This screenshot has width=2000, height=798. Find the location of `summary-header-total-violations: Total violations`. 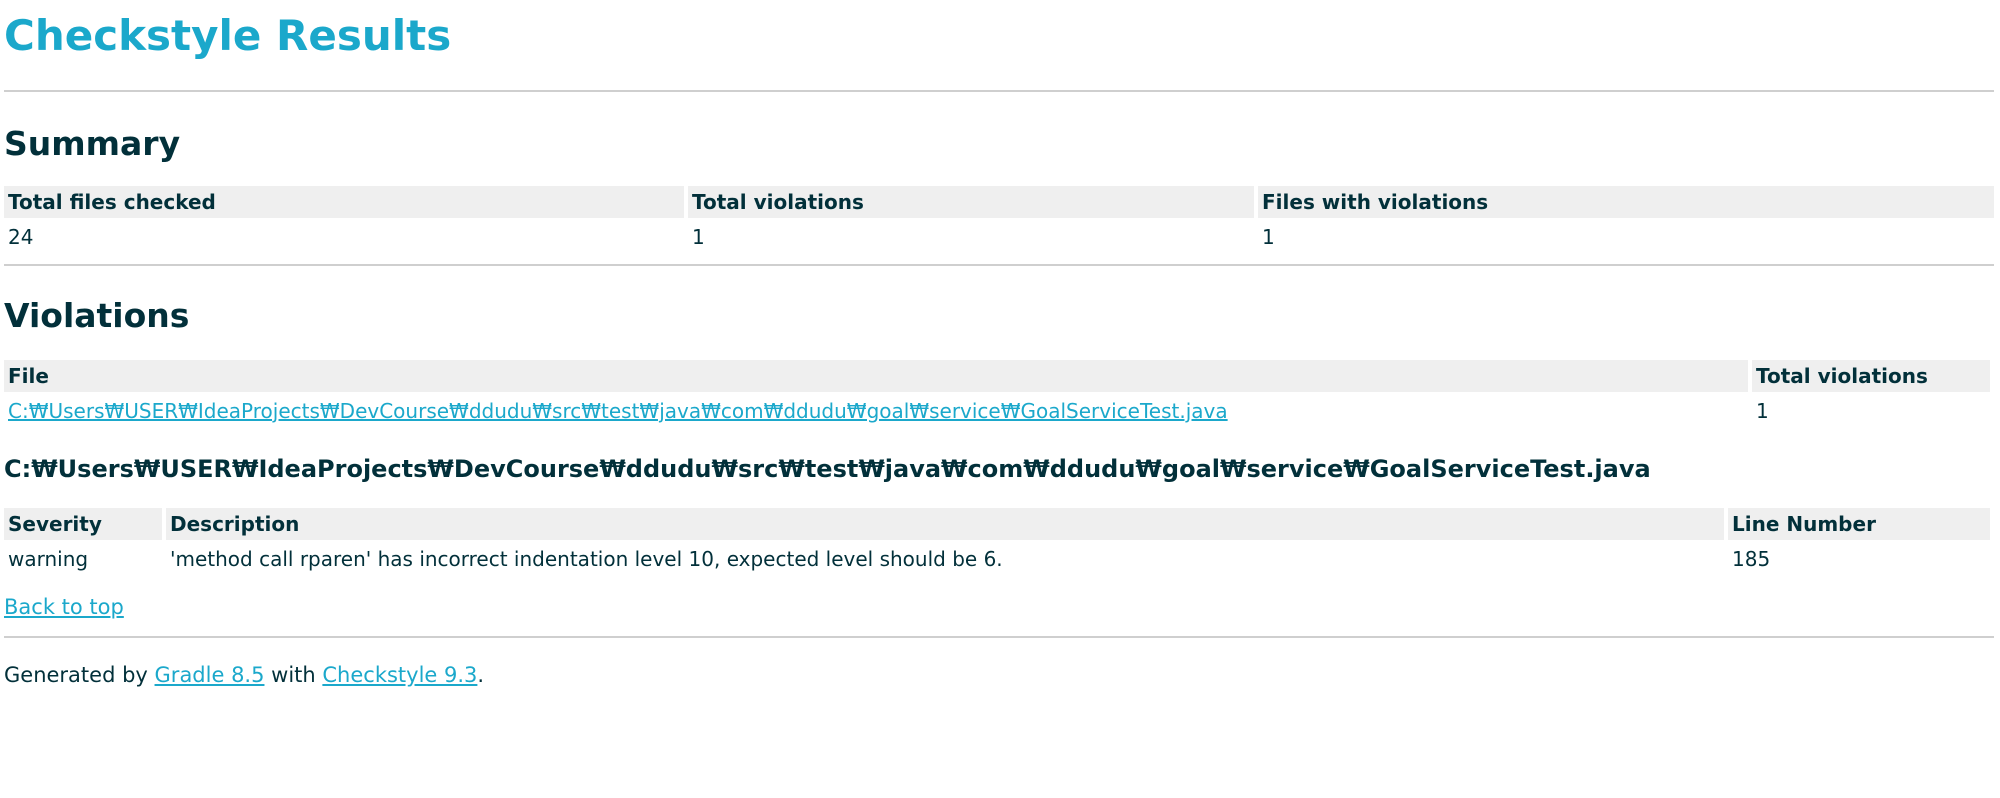

summary-header-total-violations: Total violations is located at coordinates (971, 202).